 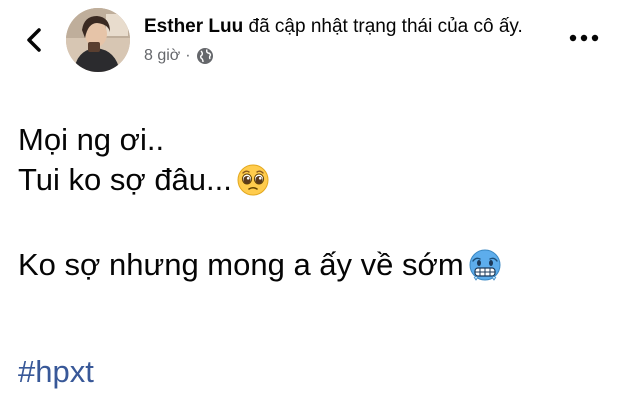 I want to click on chevron-left-icon, so click(x=34, y=40).